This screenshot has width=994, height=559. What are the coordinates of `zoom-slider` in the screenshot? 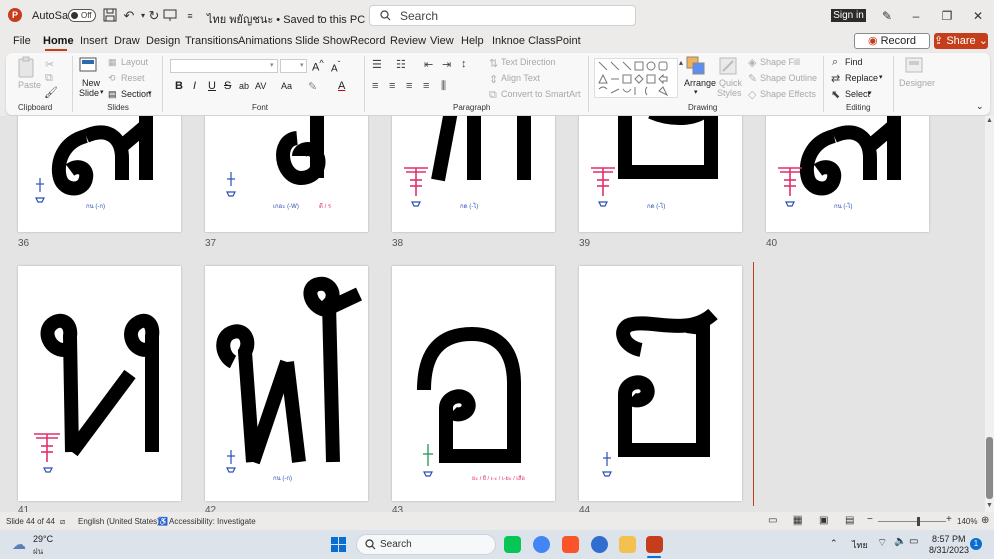 It's located at (912, 521).